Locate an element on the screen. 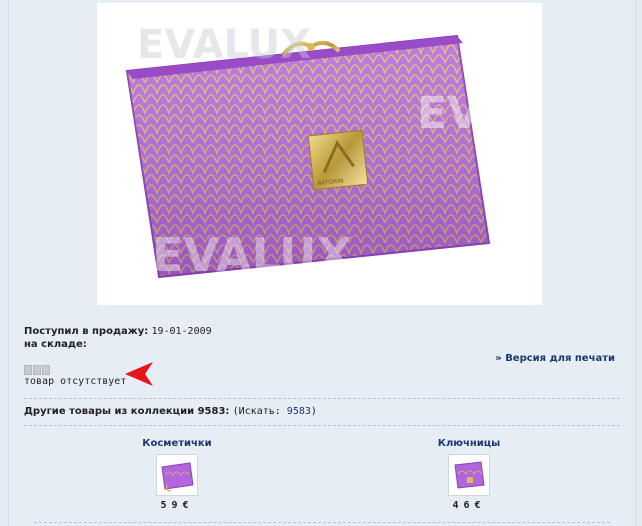 This screenshot has height=526, width=642. related-item-key-holders: Ключницы 46€ is located at coordinates (469, 474).